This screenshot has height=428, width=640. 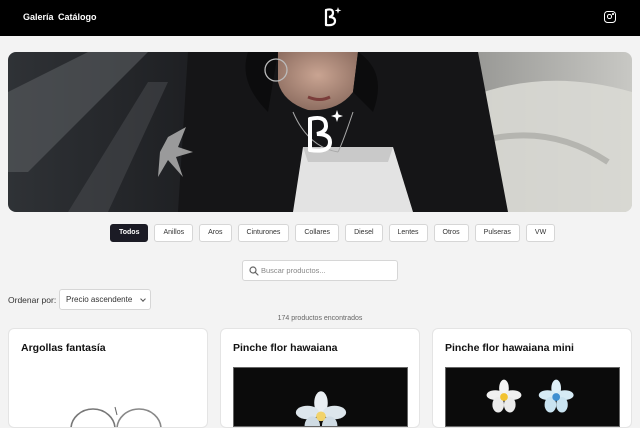 I want to click on filter-chip-anillos: Anillos, so click(x=174, y=233).